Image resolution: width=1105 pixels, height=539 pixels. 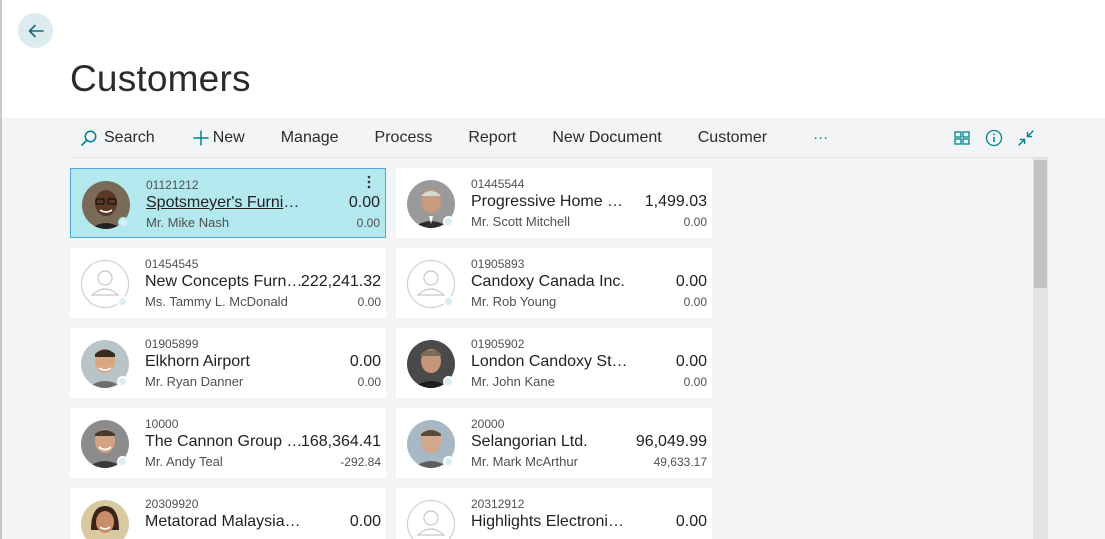 What do you see at coordinates (340, 281) in the screenshot?
I see `customer-balance: 222,241.32` at bounding box center [340, 281].